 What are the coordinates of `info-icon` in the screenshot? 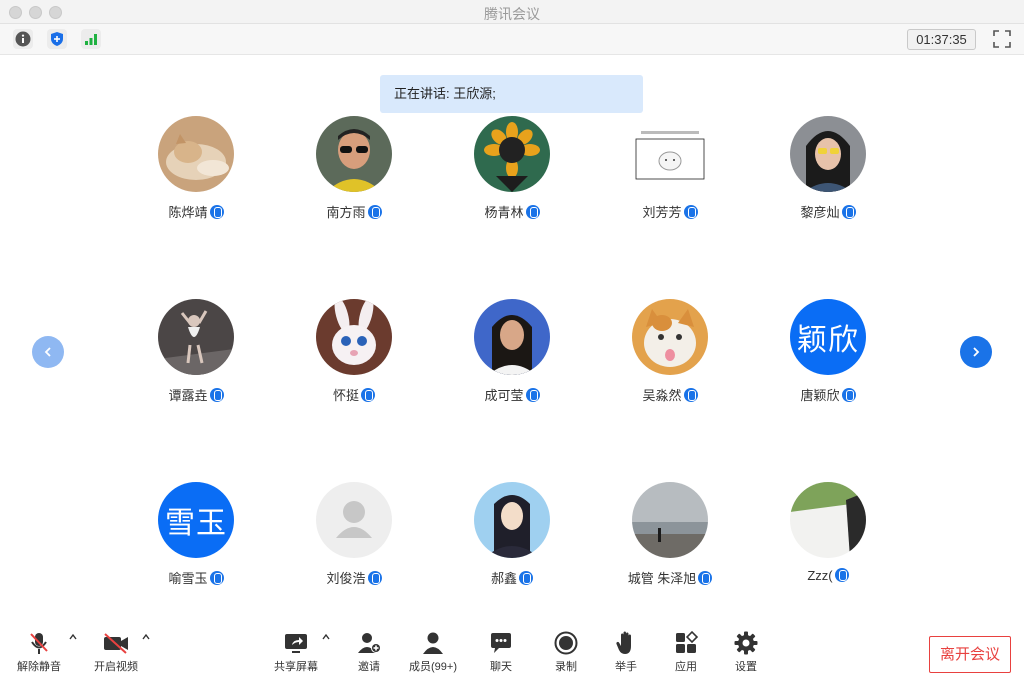 It's located at (23, 39).